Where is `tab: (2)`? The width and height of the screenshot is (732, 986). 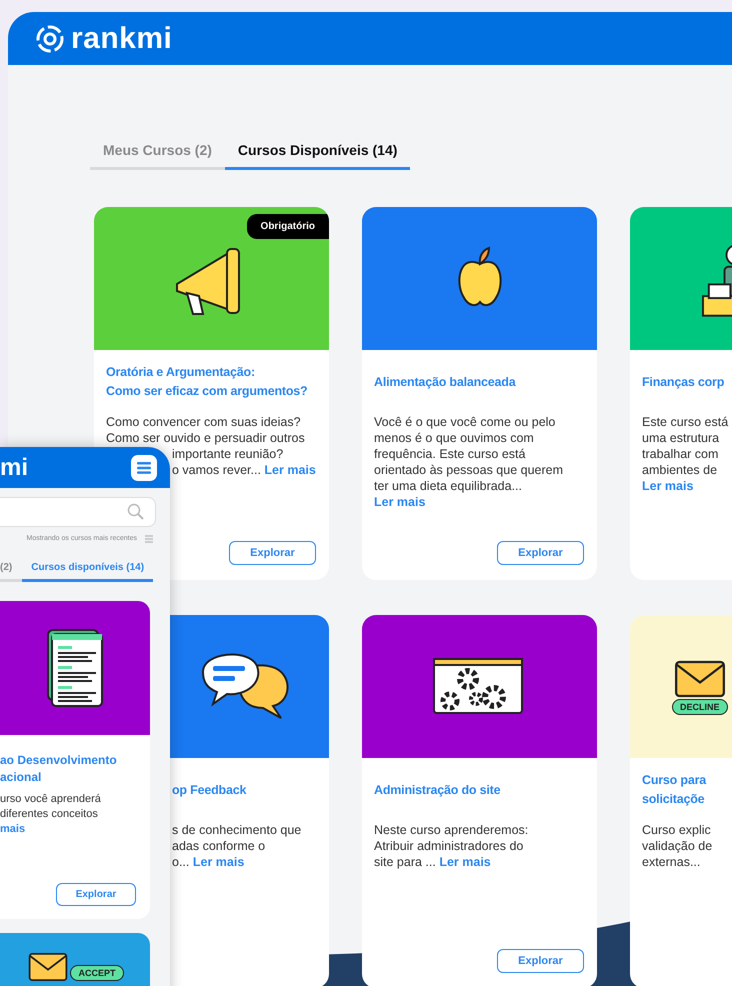
tab: (2) is located at coordinates (11, 571).